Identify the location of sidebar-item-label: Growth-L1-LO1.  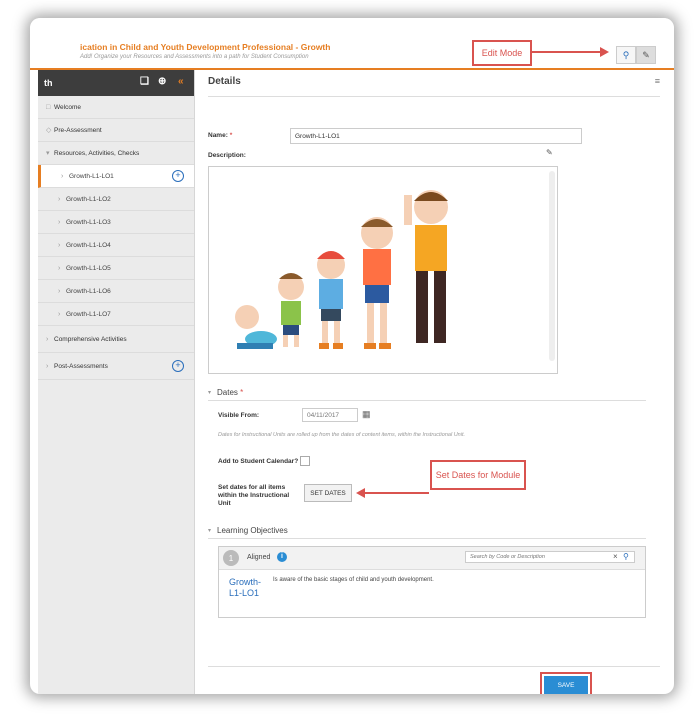
(91, 176).